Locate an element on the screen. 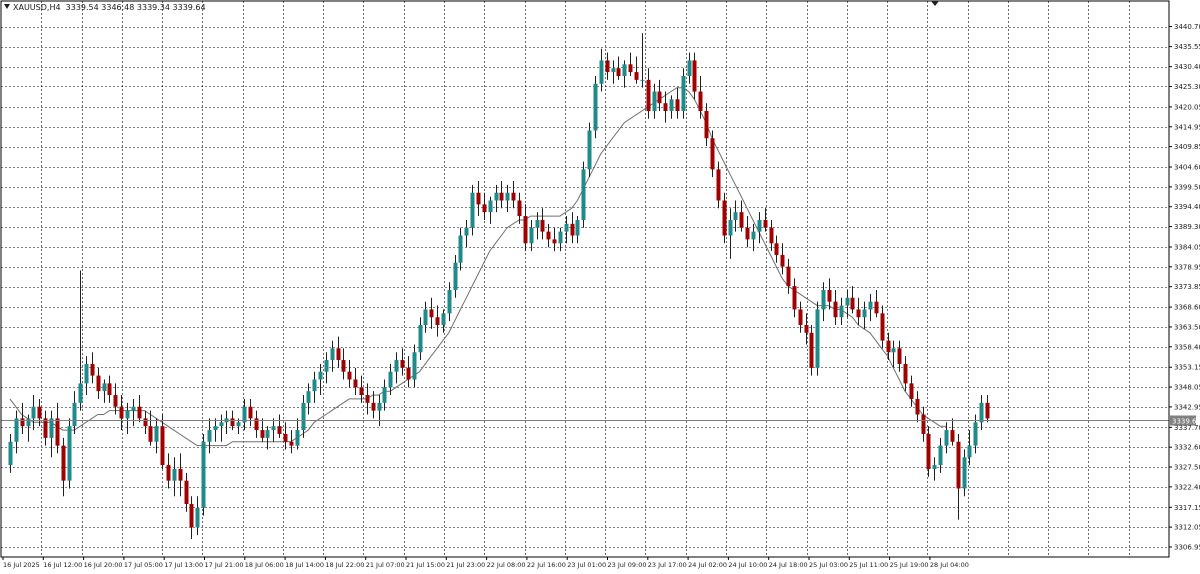 The width and height of the screenshot is (1200, 574). y-tick-label: 3399.50 is located at coordinates (1187, 187).